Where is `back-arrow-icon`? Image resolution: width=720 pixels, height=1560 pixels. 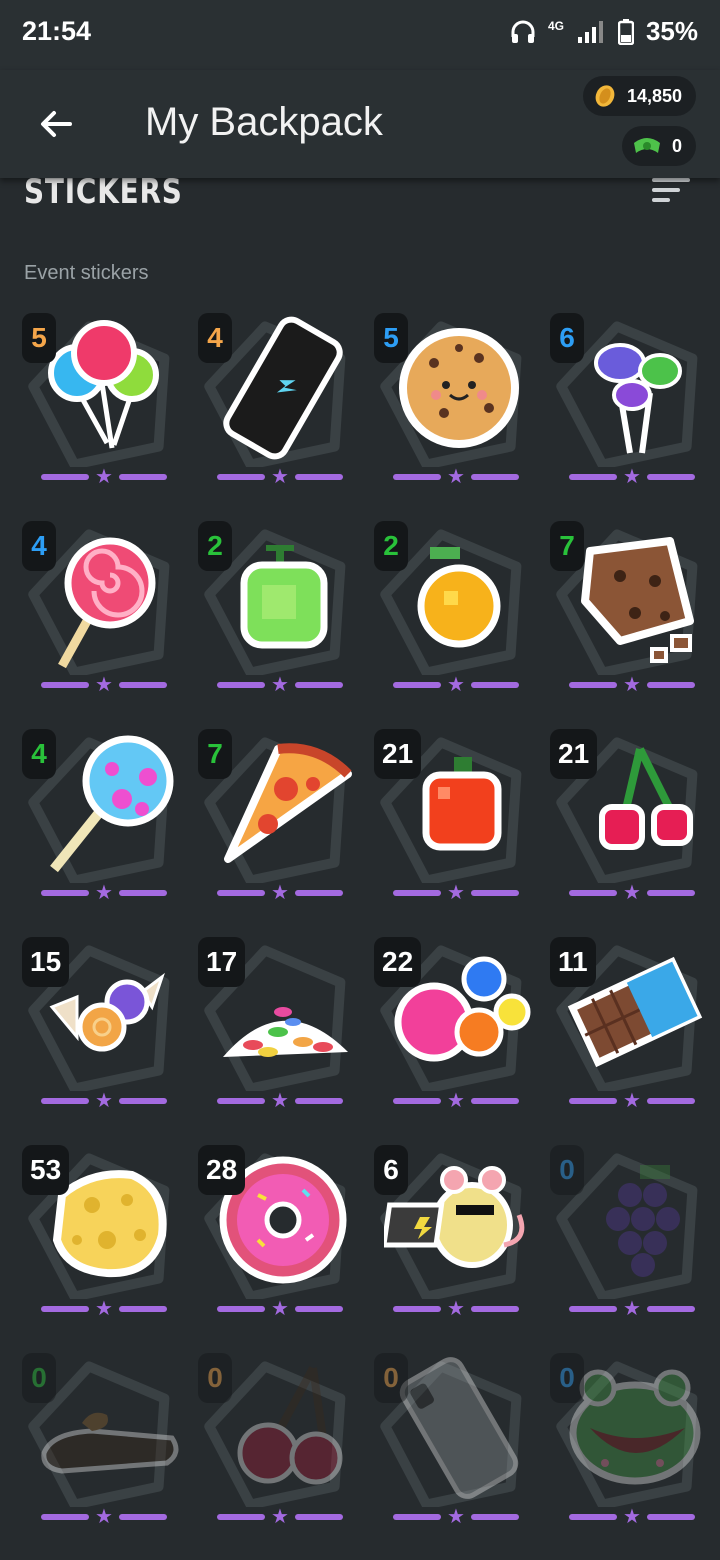
back-arrow-icon is located at coordinates (56, 124).